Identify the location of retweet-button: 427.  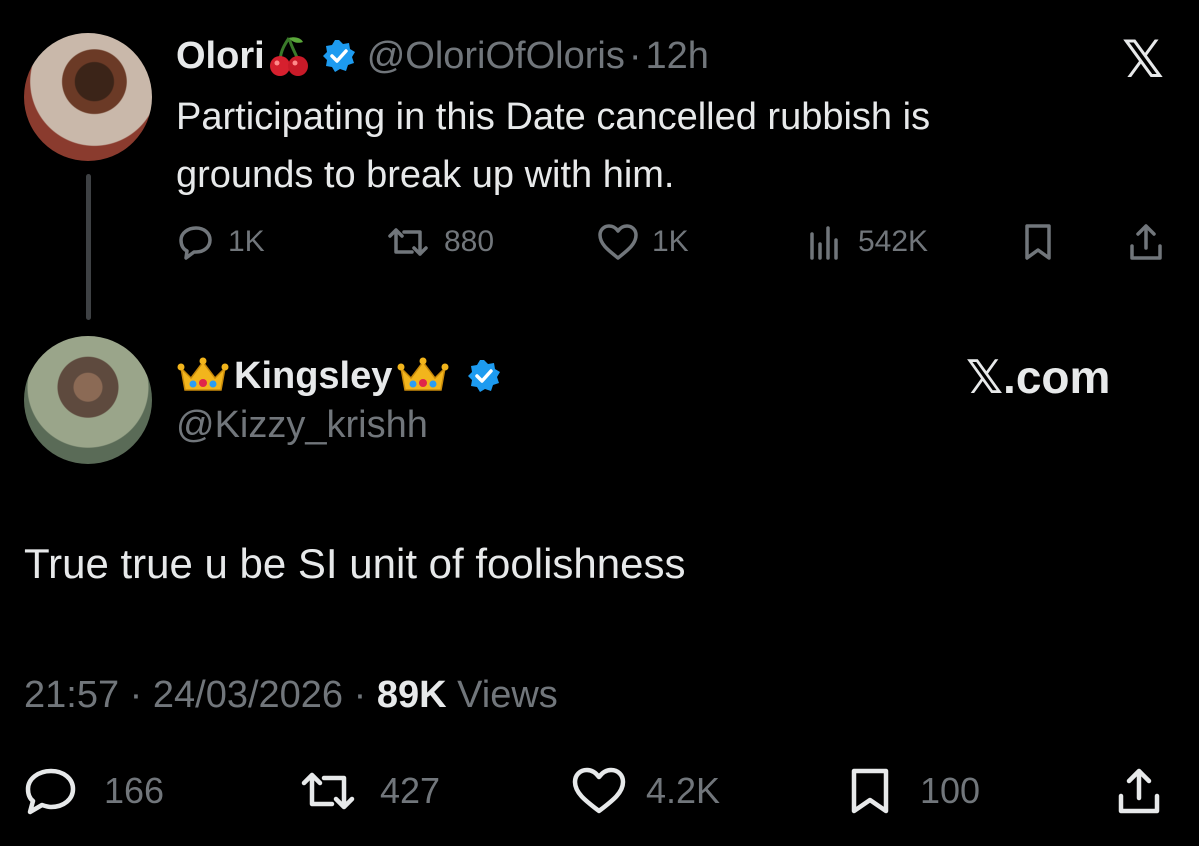
(369, 791).